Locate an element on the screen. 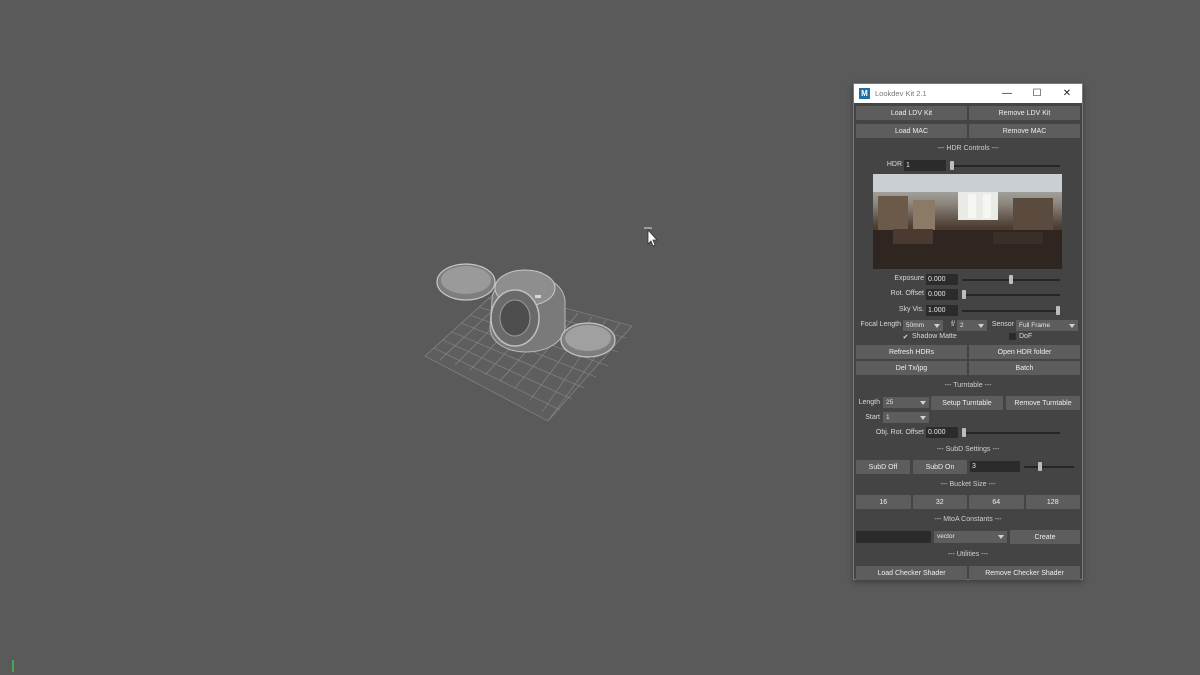  mtoa-type-dropdown: vector is located at coordinates (970, 537).